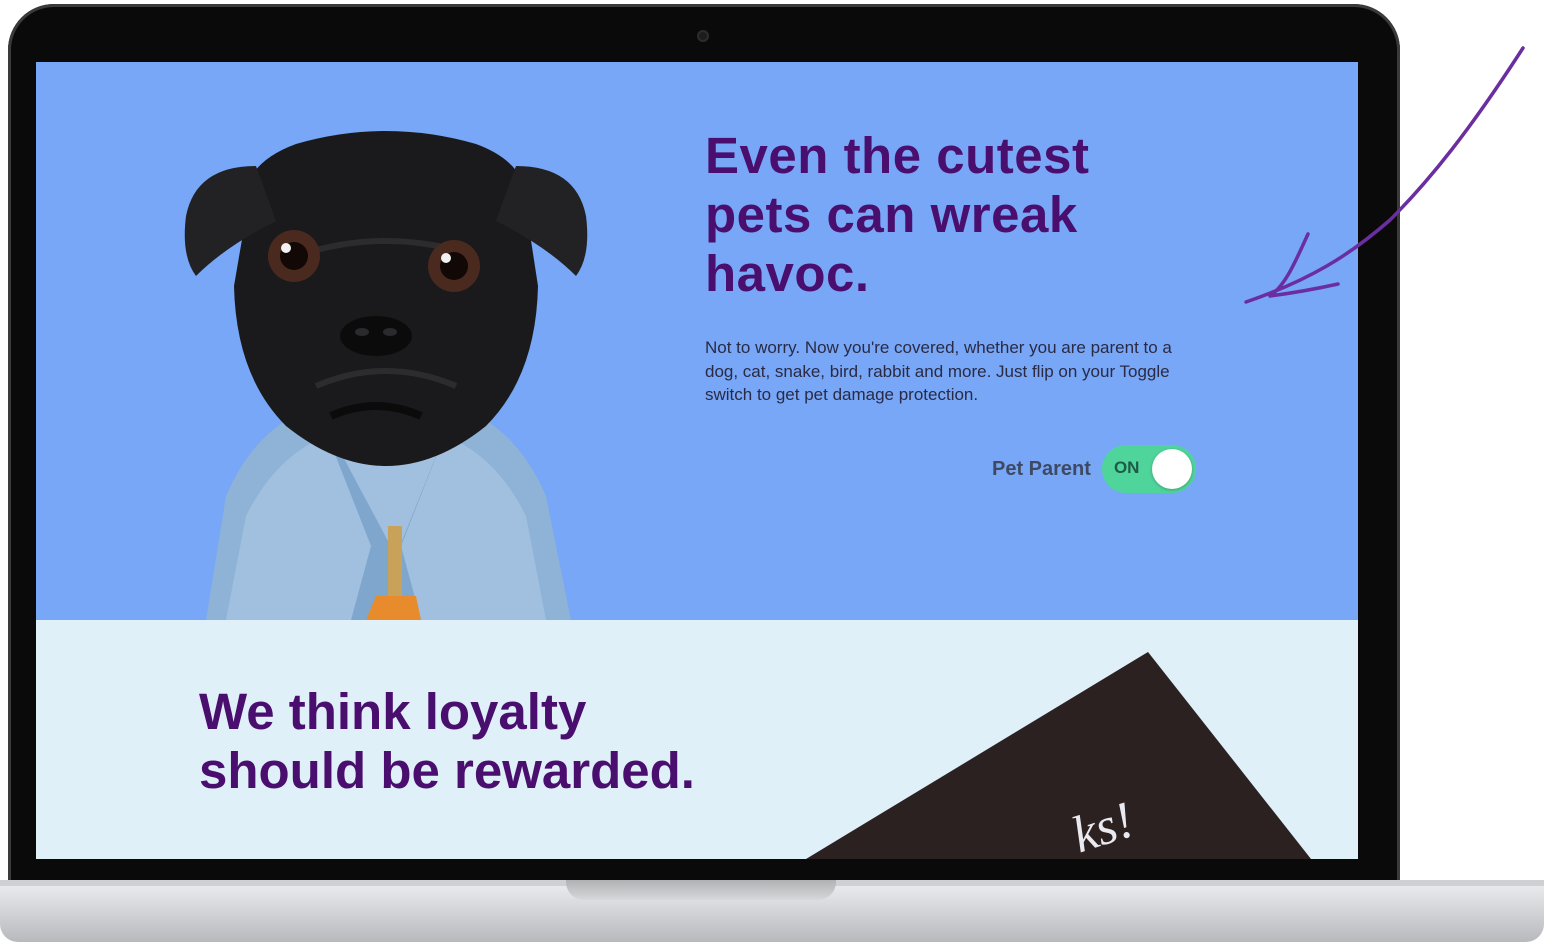 Image resolution: width=1544 pixels, height=942 pixels. Describe the element at coordinates (701, 890) in the screenshot. I see `laptop-notch` at that location.